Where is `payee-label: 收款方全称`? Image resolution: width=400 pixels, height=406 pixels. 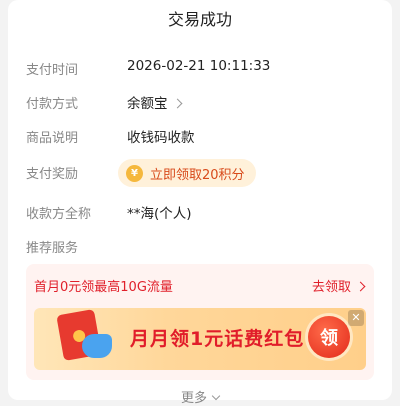
payee-label: 收款方全称 is located at coordinates (59, 214).